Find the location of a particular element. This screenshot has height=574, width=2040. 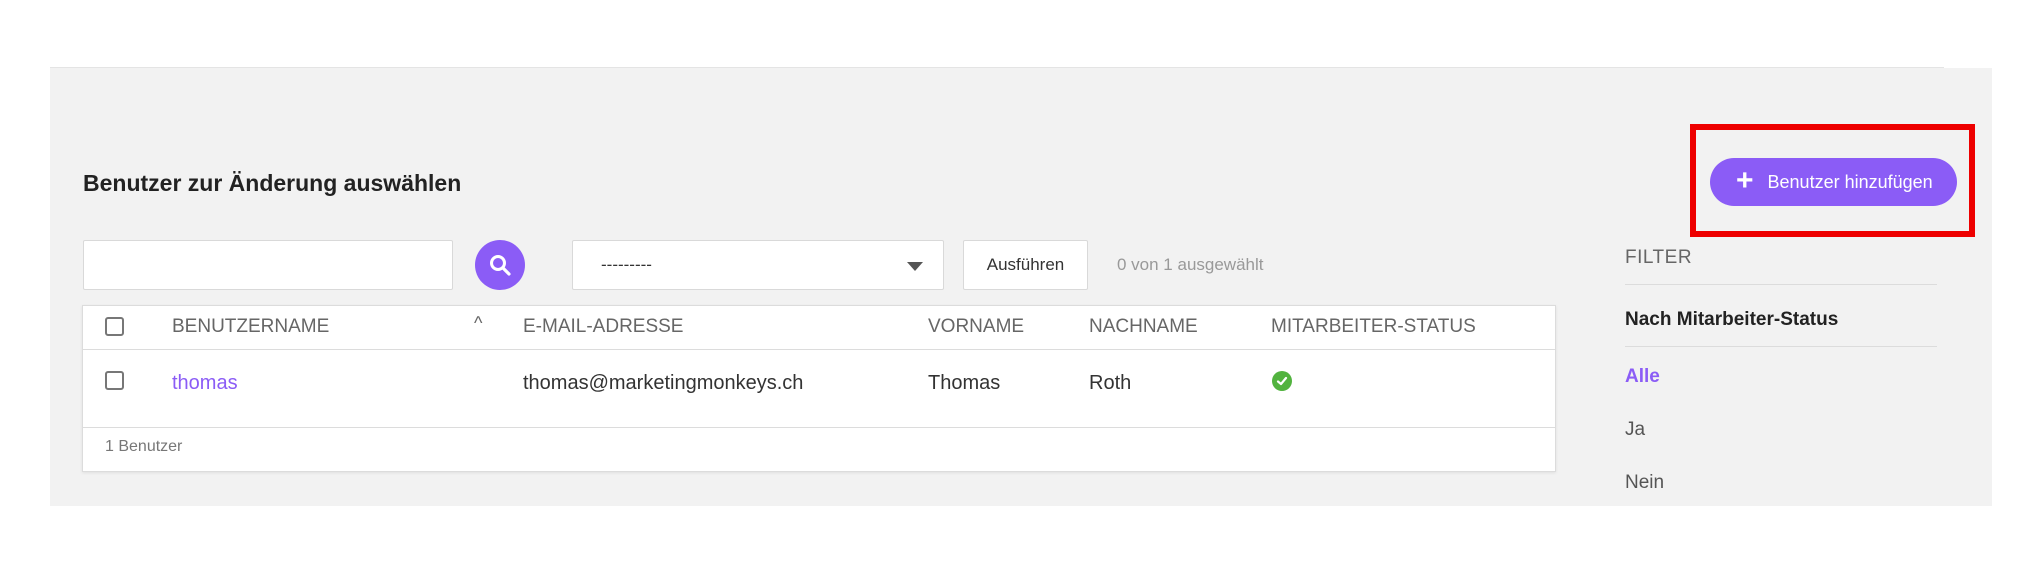

search-button is located at coordinates (500, 265).